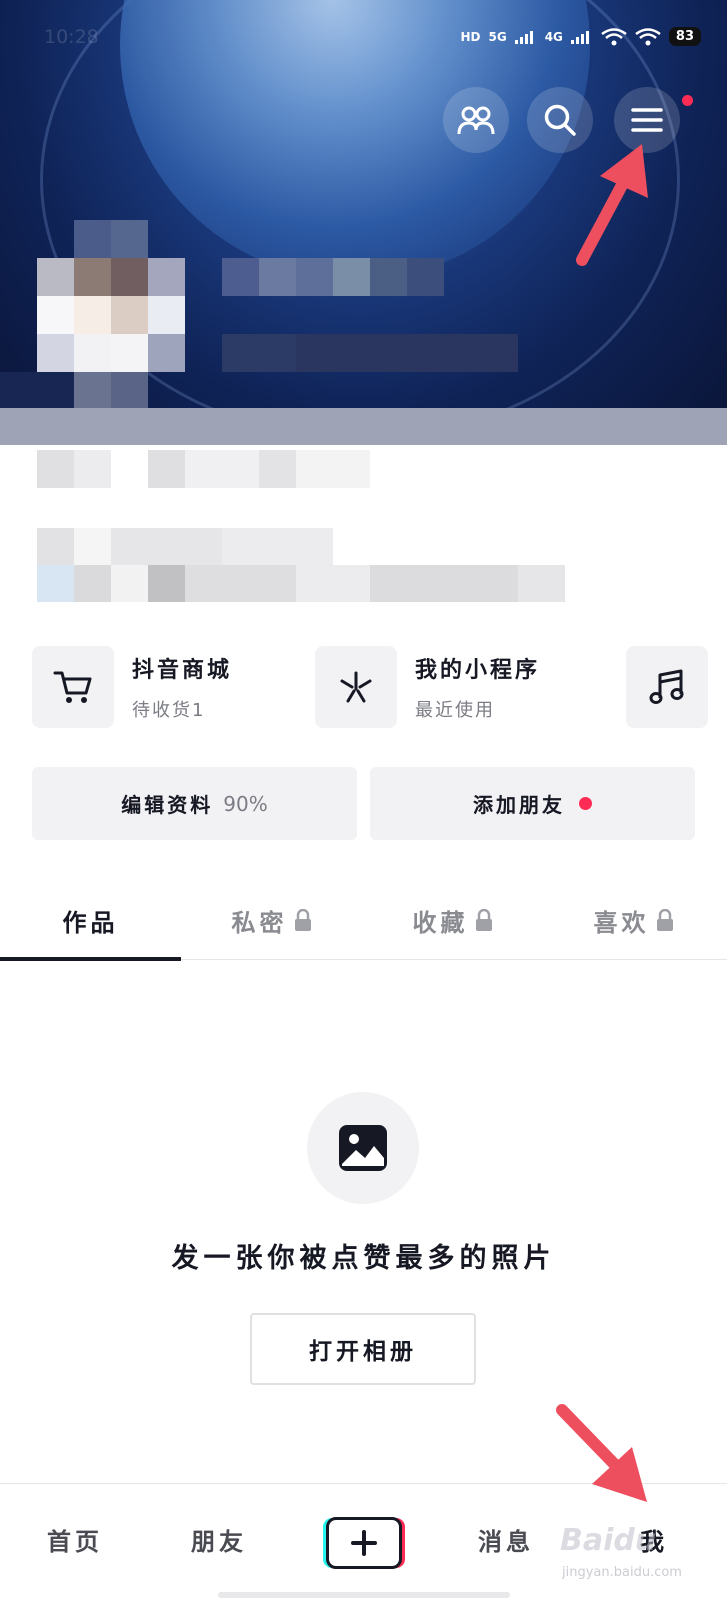 This screenshot has width=727, height=1600. Describe the element at coordinates (75, 1539) in the screenshot. I see `nav-home: 首页` at that location.